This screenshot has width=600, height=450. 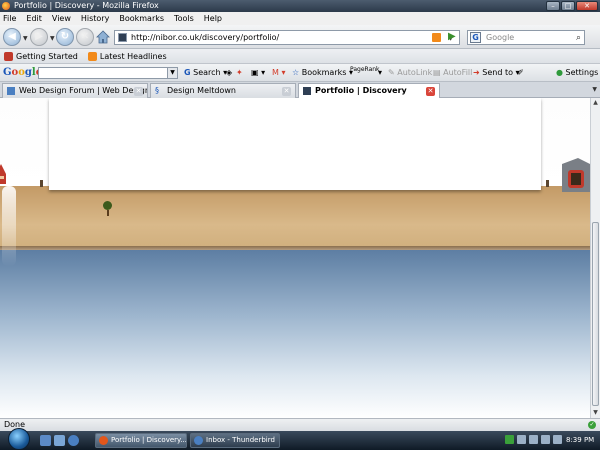 I want to click on tab-list-dropdown-icon: ▼, so click(x=594, y=89).